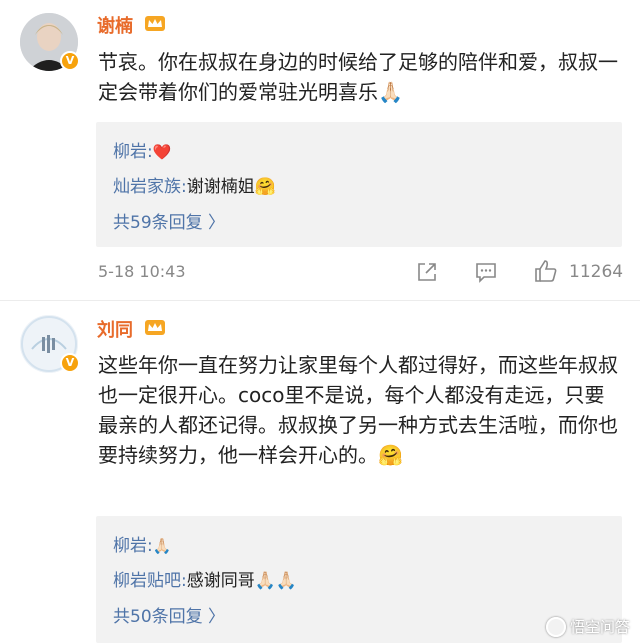 The height and width of the screenshot is (643, 640). What do you see at coordinates (486, 272) in the screenshot?
I see `comment-icon` at bounding box center [486, 272].